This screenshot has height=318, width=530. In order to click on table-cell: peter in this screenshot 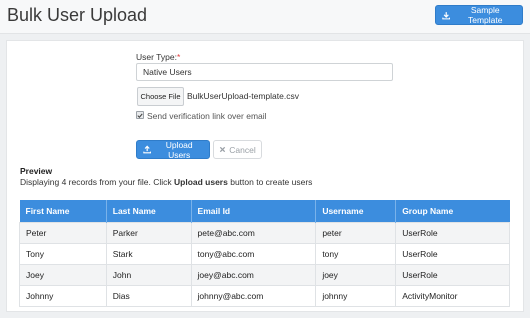, I will do `click(356, 232)`.